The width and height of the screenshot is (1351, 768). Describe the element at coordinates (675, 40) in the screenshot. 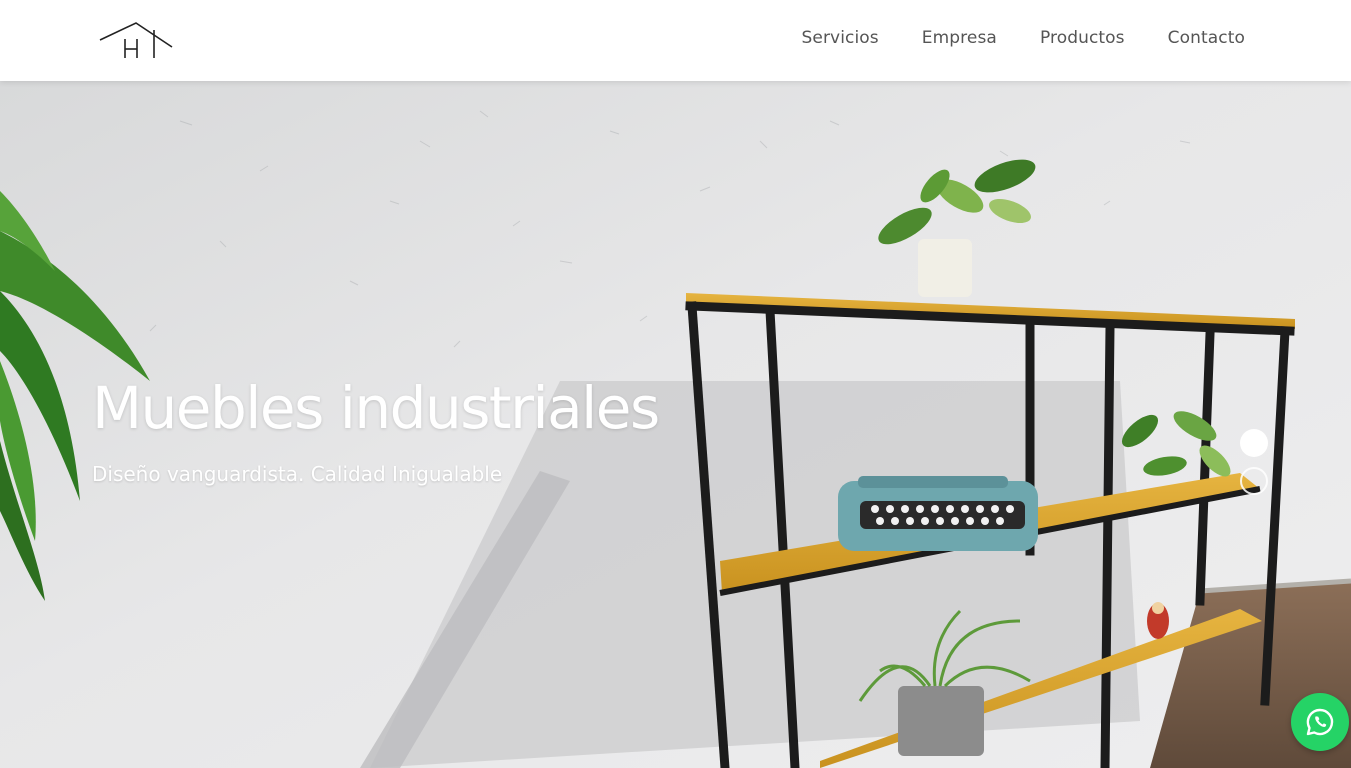

I see `site-header: Servicios Empresa Productos Contacto` at that location.